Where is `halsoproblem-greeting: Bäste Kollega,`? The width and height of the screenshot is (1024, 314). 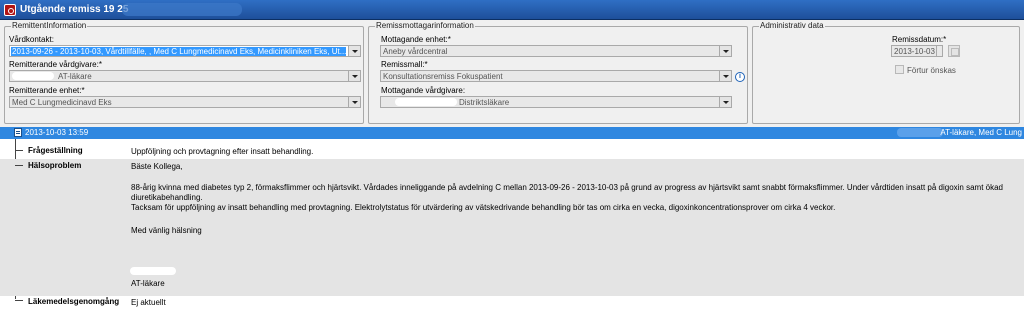
halsoproblem-greeting: Bäste Kollega, is located at coordinates (157, 166).